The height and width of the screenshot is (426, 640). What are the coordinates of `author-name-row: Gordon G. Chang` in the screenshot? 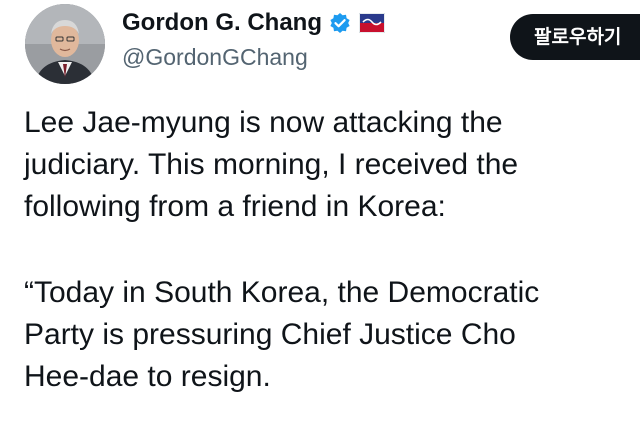 It's located at (254, 23).